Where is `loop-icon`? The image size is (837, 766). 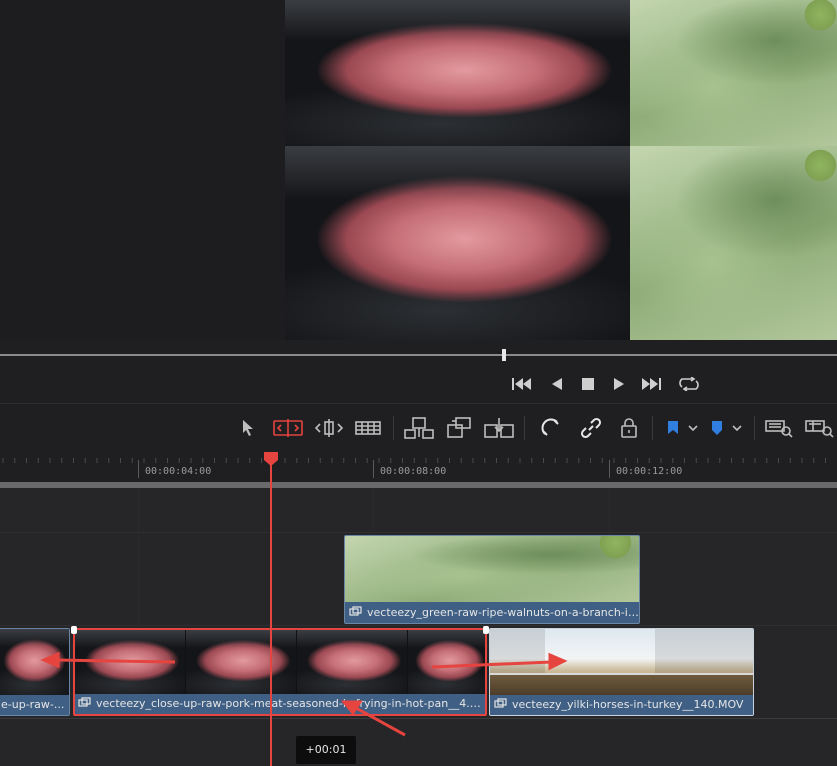 loop-icon is located at coordinates (689, 384).